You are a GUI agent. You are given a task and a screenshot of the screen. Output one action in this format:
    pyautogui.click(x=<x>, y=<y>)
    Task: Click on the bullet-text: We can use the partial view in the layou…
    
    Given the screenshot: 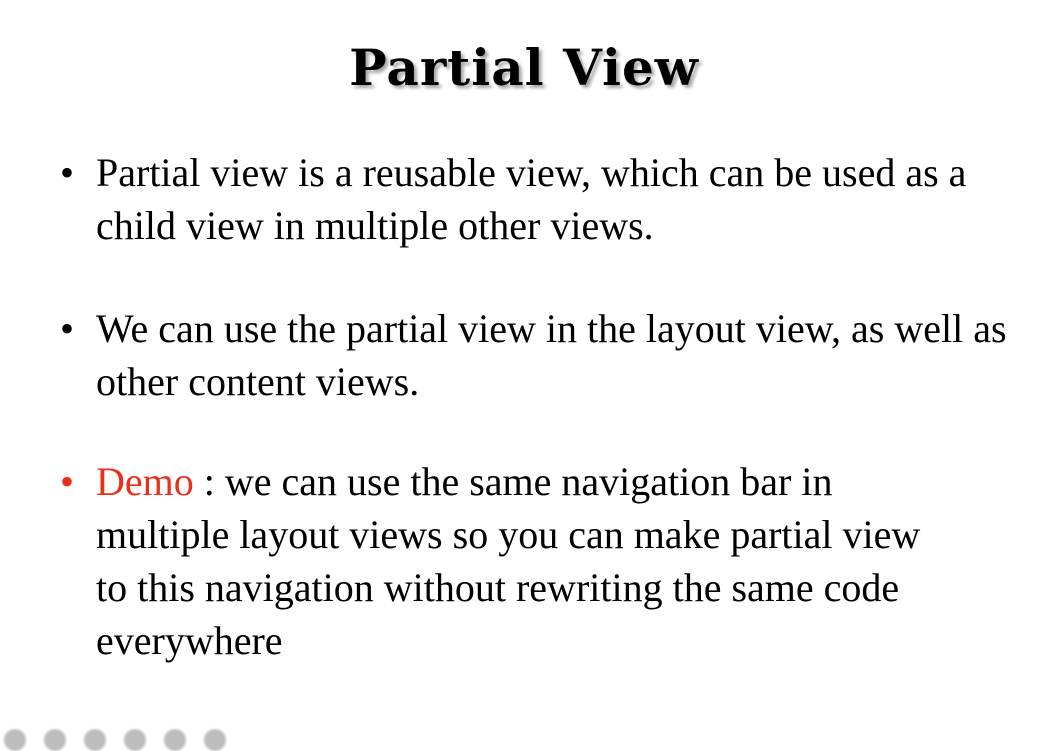 What is the action you would take?
    pyautogui.click(x=551, y=355)
    